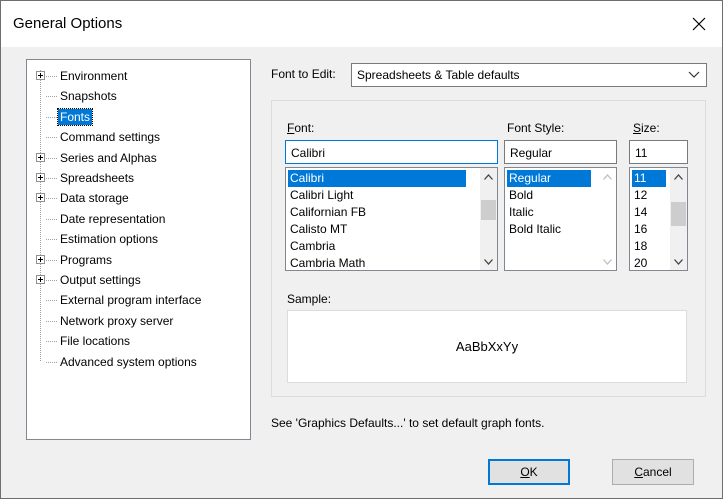 The height and width of the screenshot is (499, 723). Describe the element at coordinates (391, 152) in the screenshot. I see `font-name-input: Calibri` at that location.